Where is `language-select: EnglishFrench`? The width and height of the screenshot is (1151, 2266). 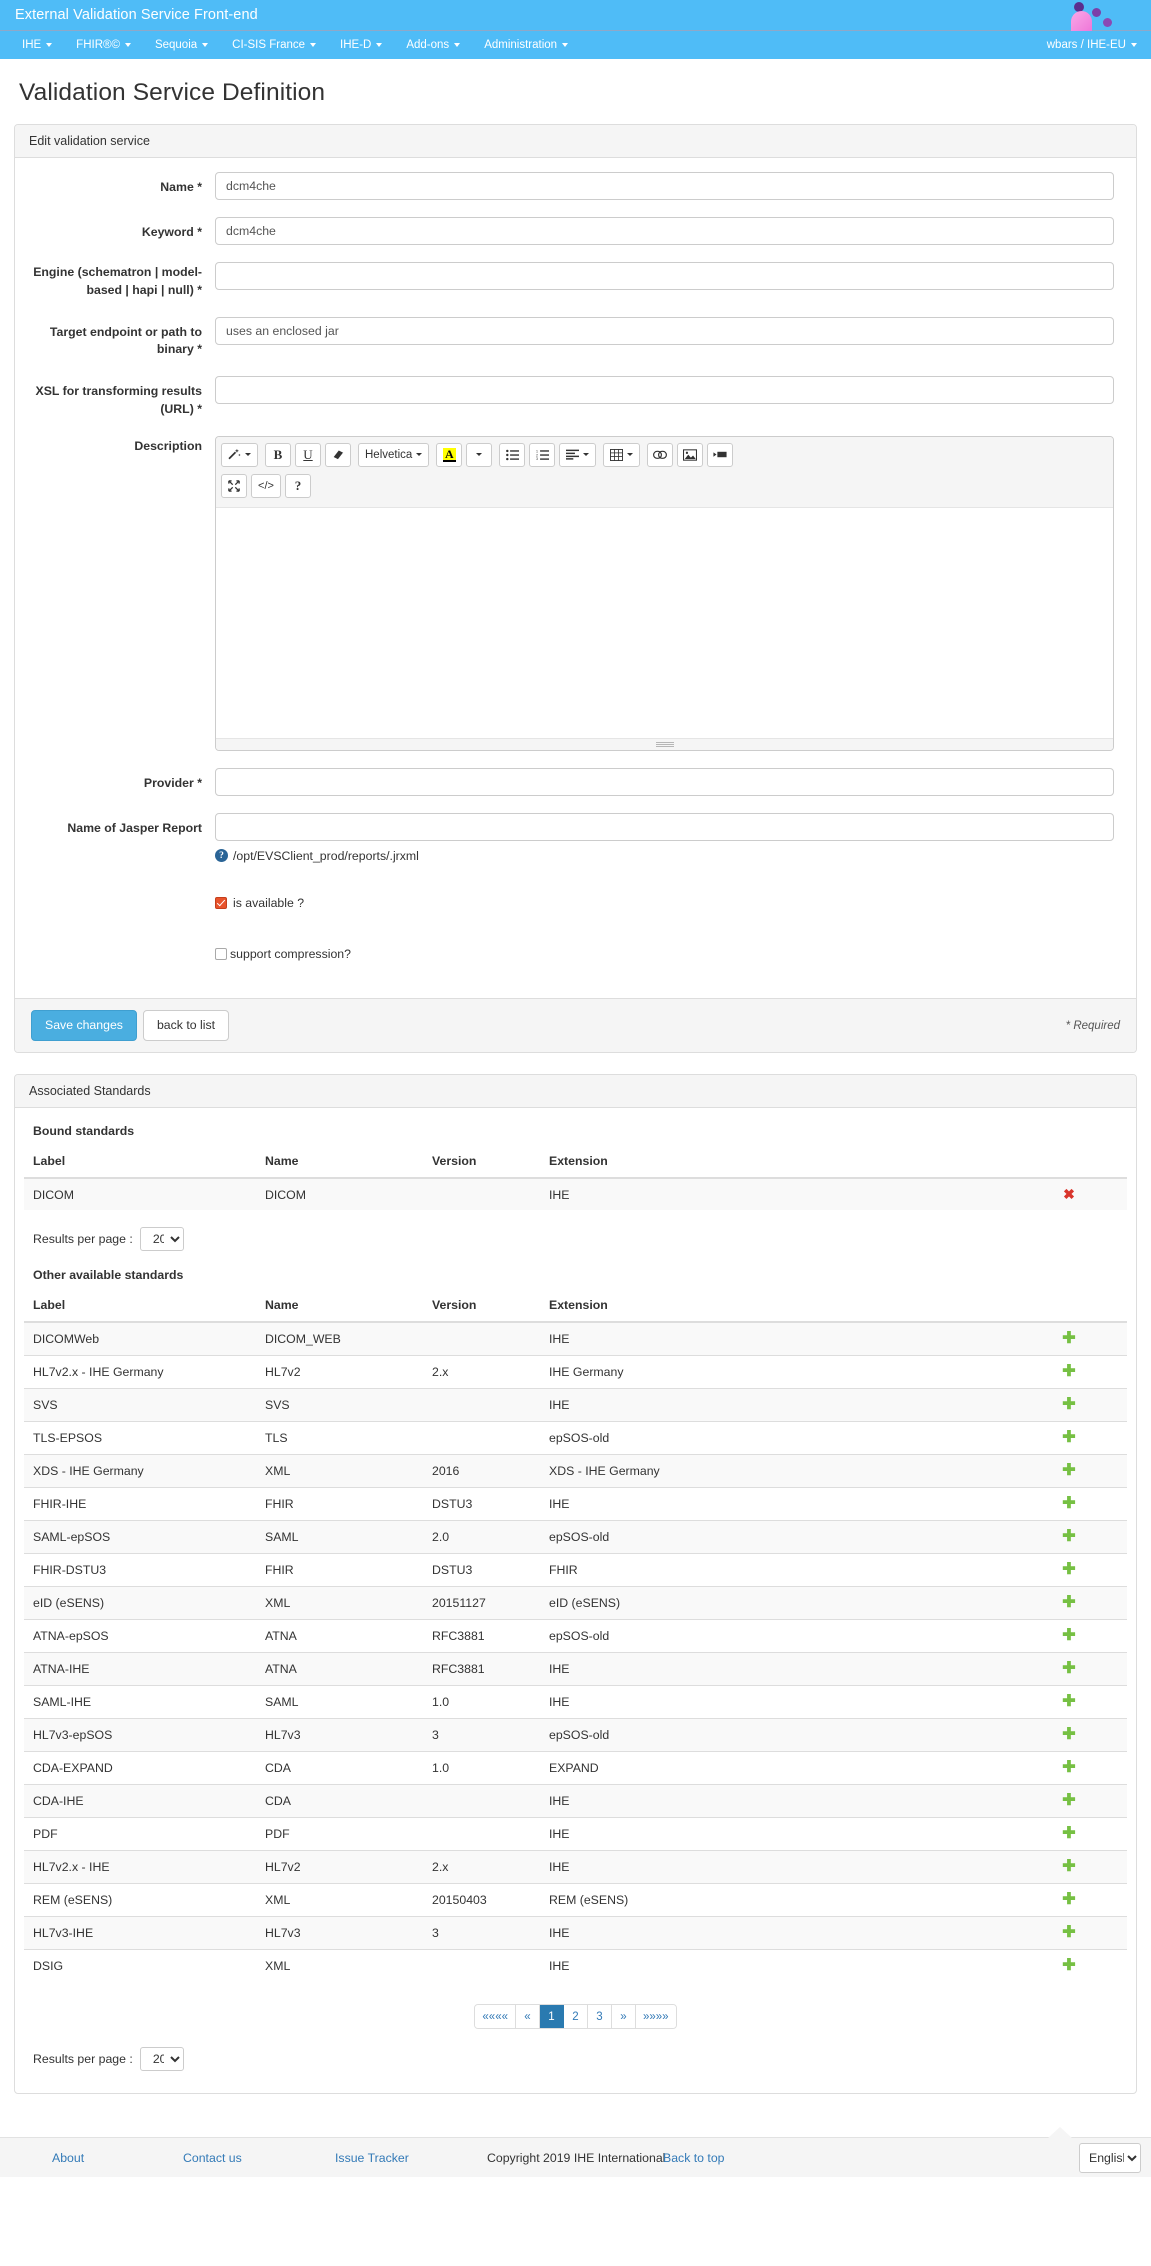
language-select: EnglishFrench is located at coordinates (1110, 2157).